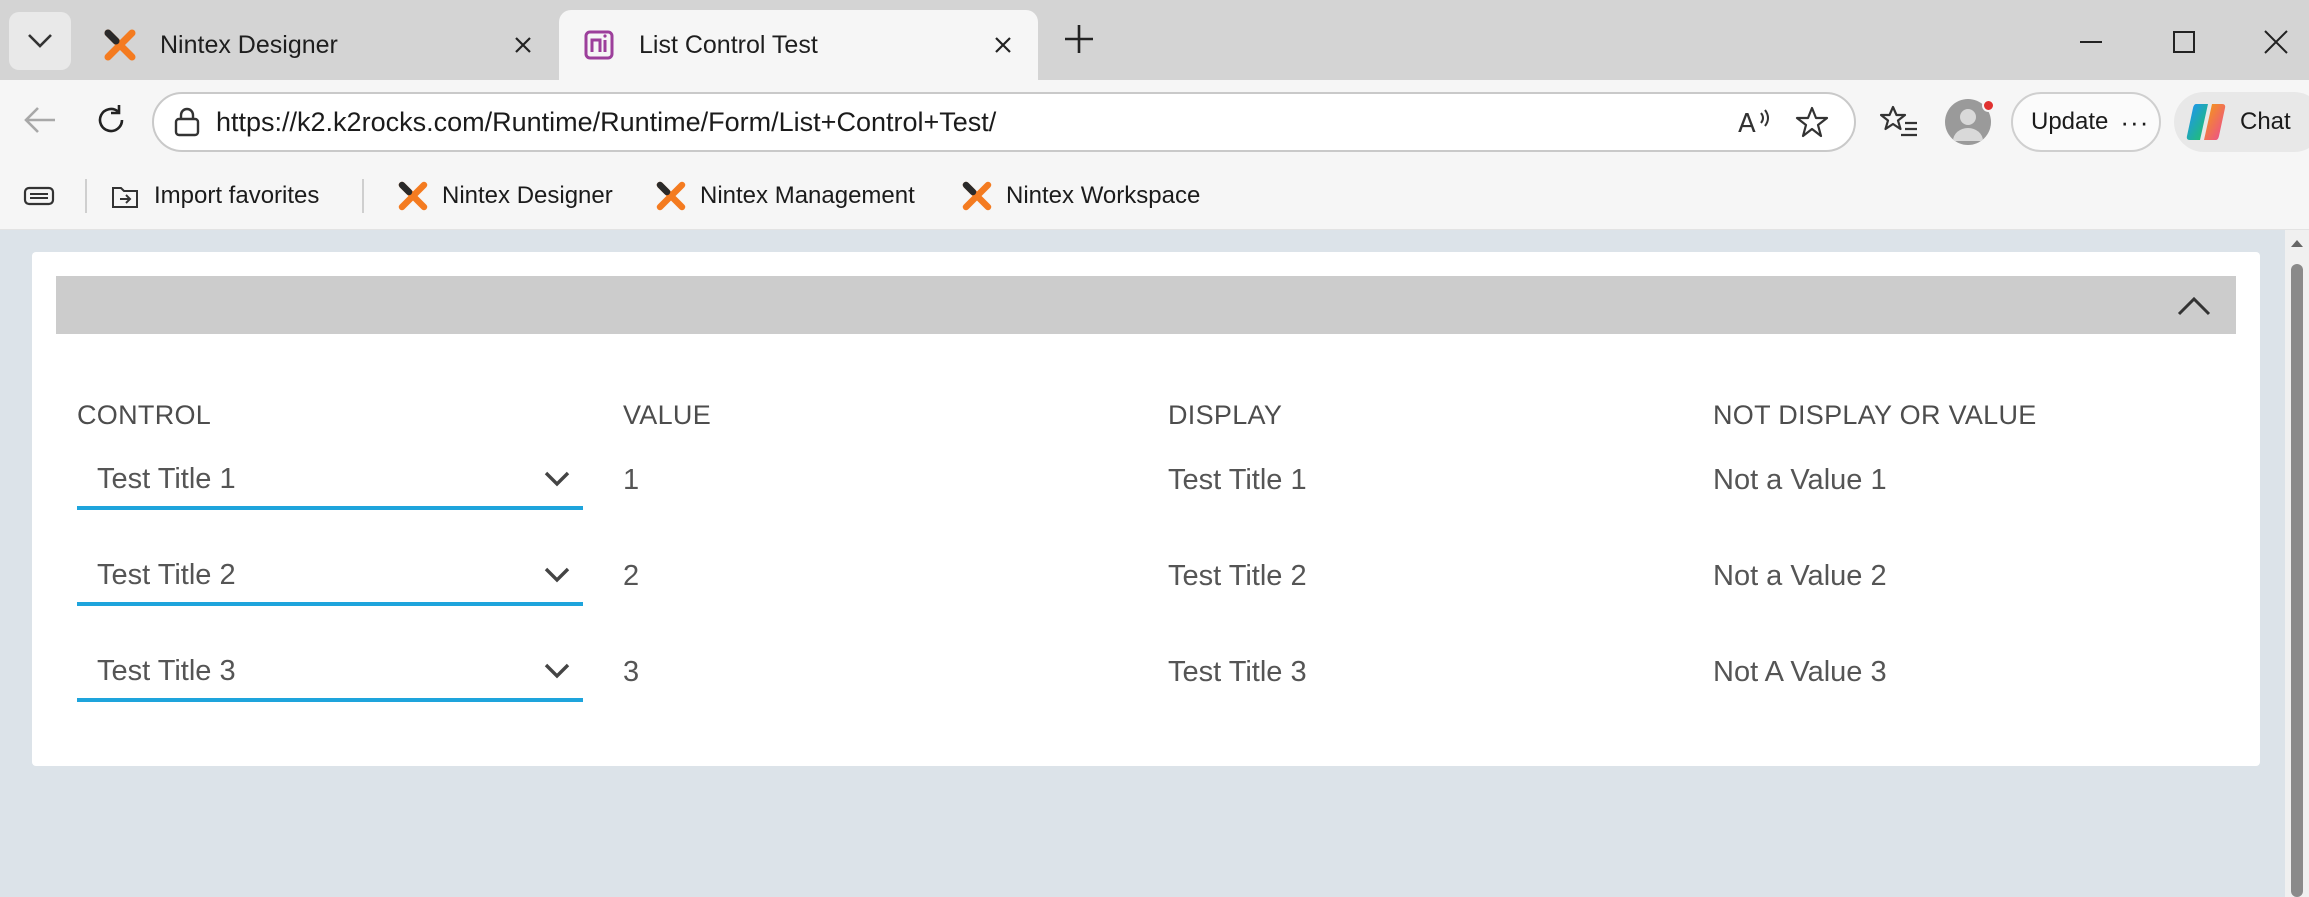 The image size is (2309, 897). What do you see at coordinates (1800, 480) in the screenshot?
I see `not-display-or-value-cell: Not a Value 1` at bounding box center [1800, 480].